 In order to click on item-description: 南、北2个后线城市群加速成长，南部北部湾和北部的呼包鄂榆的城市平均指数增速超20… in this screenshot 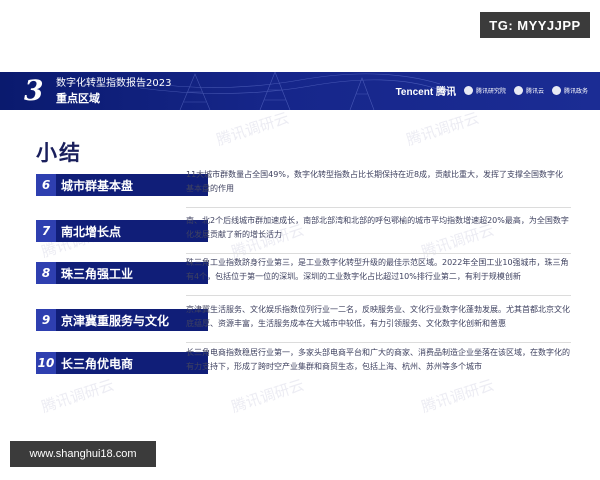, I will do `click(377, 227)`.